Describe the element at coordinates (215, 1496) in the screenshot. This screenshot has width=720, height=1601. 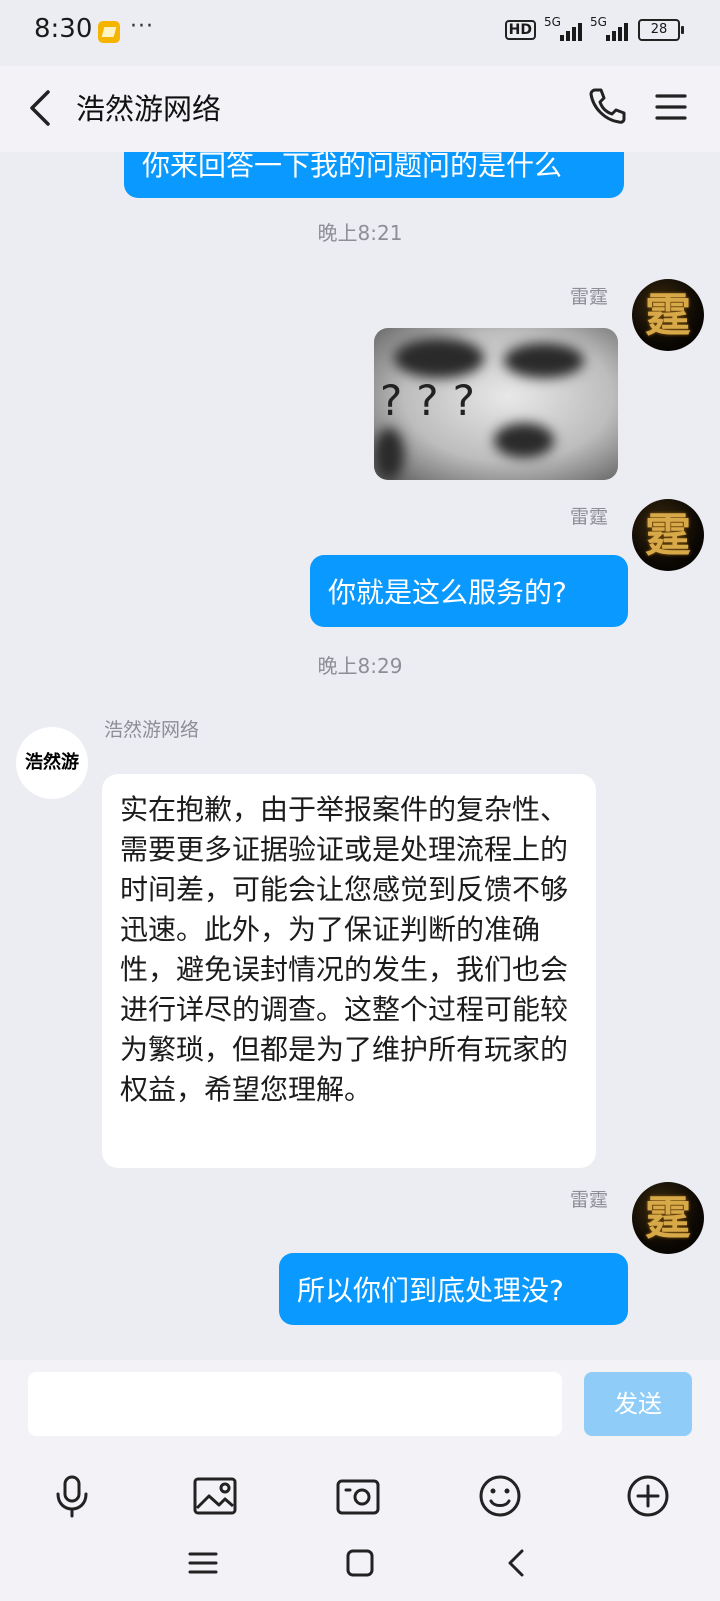
I see `image-icon` at that location.